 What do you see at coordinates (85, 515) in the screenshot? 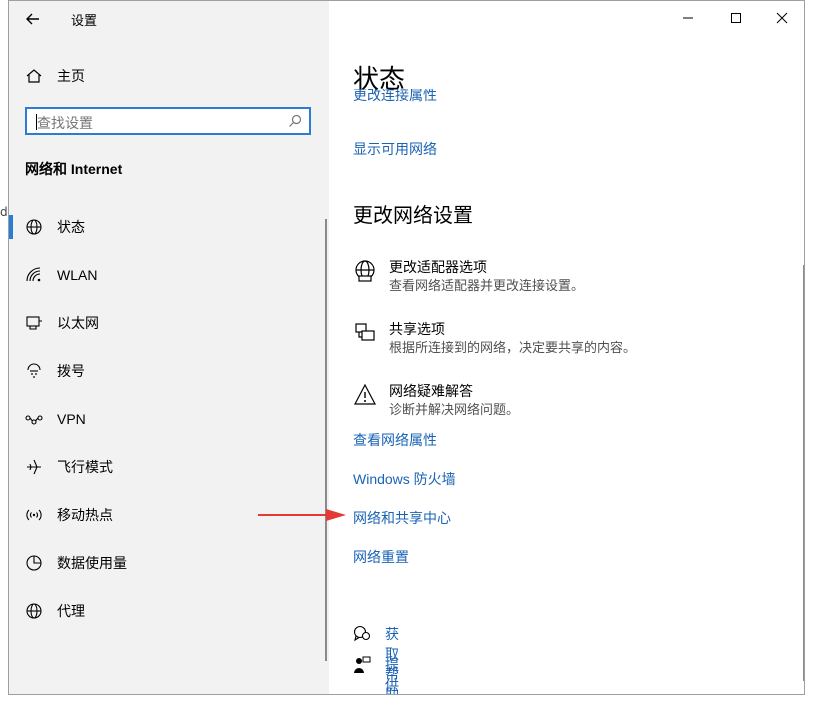
I see `sidebar-item-label: 移动热点` at bounding box center [85, 515].